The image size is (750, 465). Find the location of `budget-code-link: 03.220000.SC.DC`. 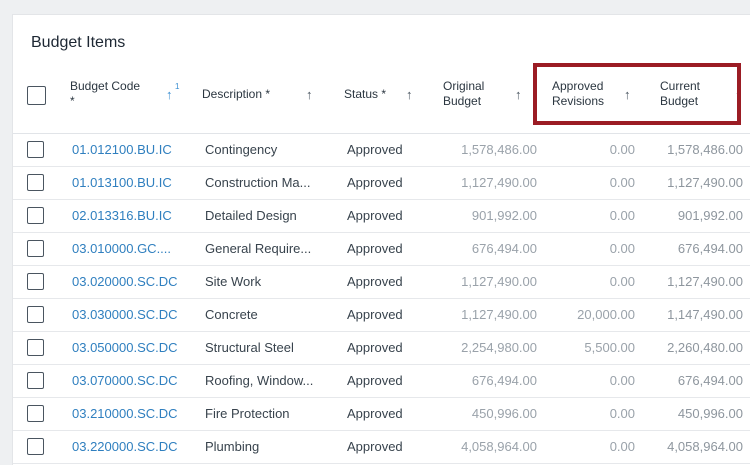

budget-code-link: 03.220000.SC.DC is located at coordinates (125, 447).